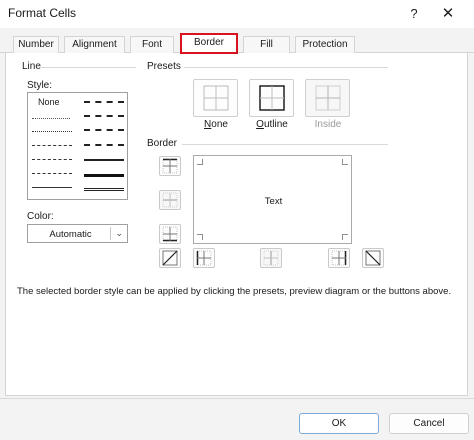 This screenshot has width=474, height=440. Describe the element at coordinates (104, 160) in the screenshot. I see `style-medium-option` at that location.